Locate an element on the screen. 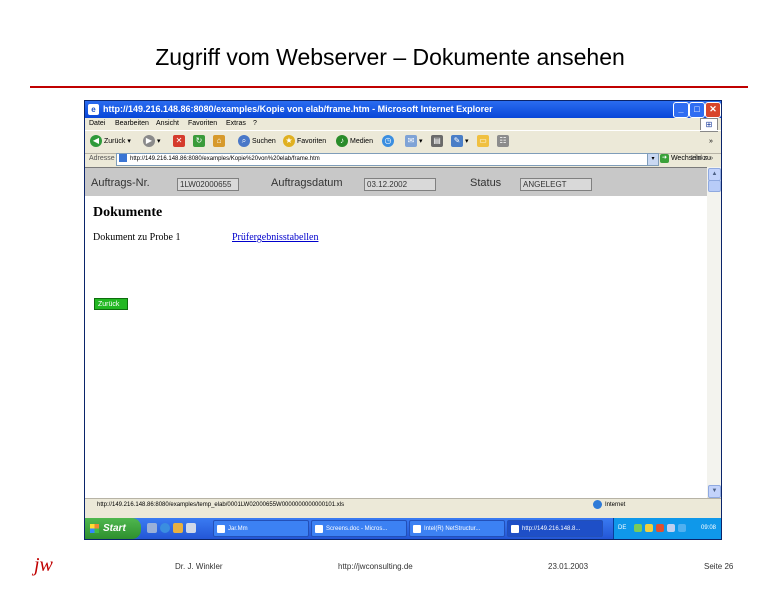  title-divider is located at coordinates (389, 87).